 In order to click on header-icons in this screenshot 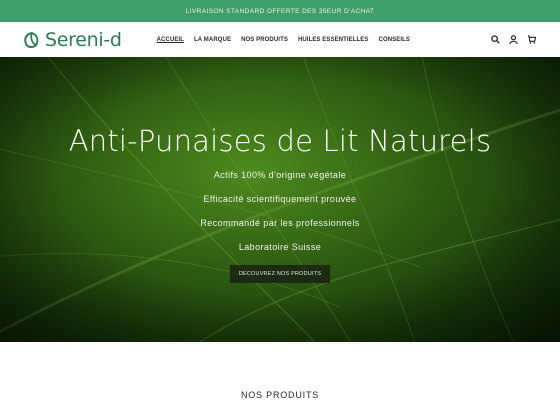, I will do `click(513, 39)`.